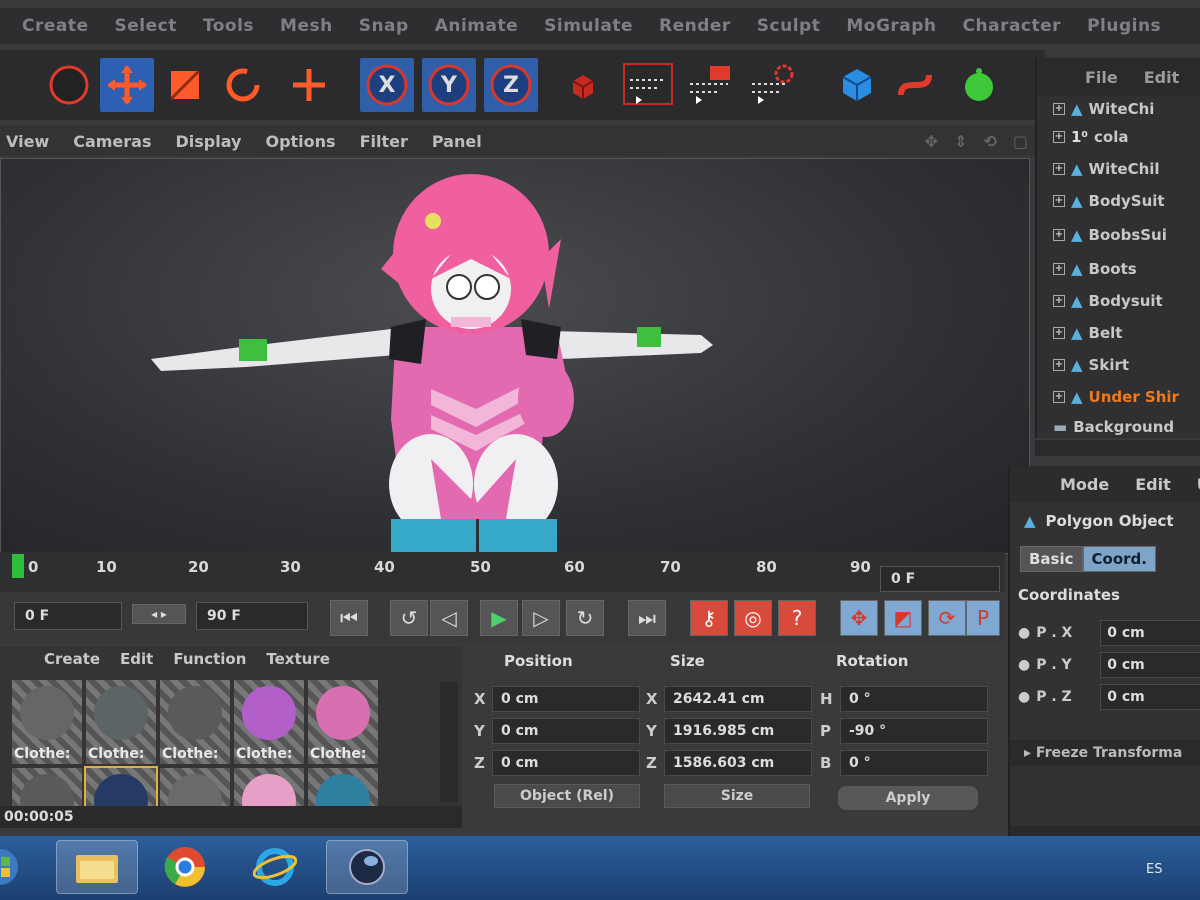 This screenshot has height=900, width=1200. I want to click on move-tool-icon, so click(127, 85).